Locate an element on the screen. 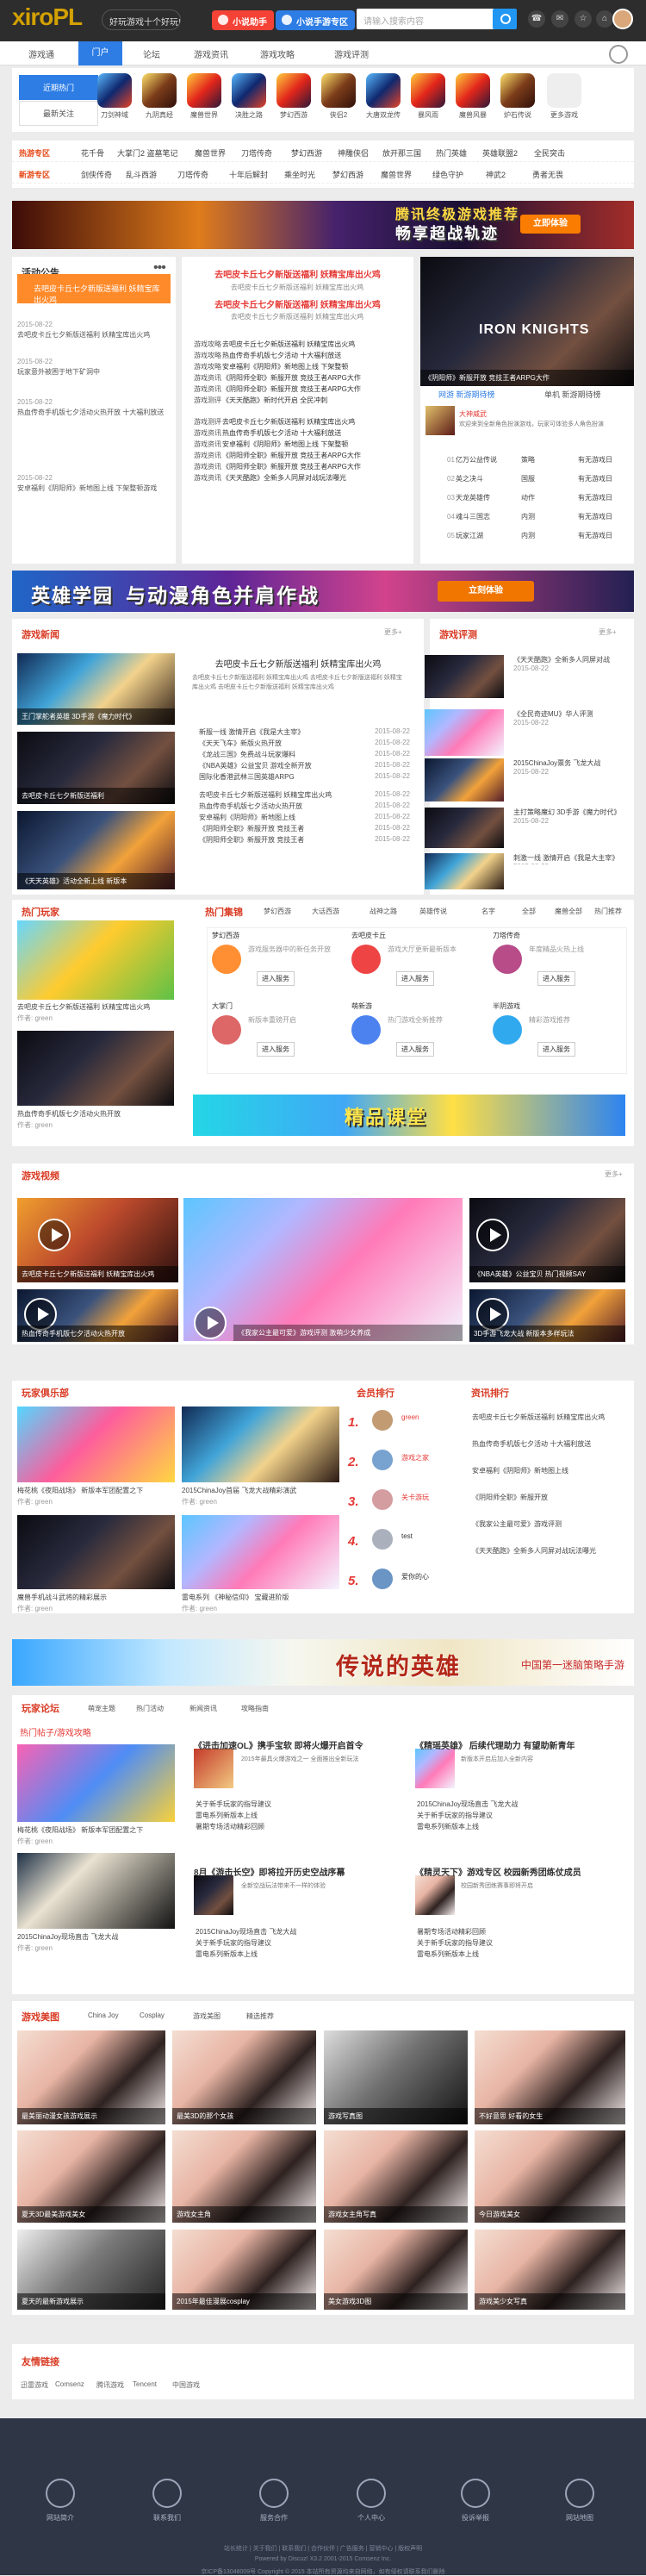 Image resolution: width=646 pixels, height=2576 pixels. friend-link: 腾讯游戏 is located at coordinates (110, 2385).